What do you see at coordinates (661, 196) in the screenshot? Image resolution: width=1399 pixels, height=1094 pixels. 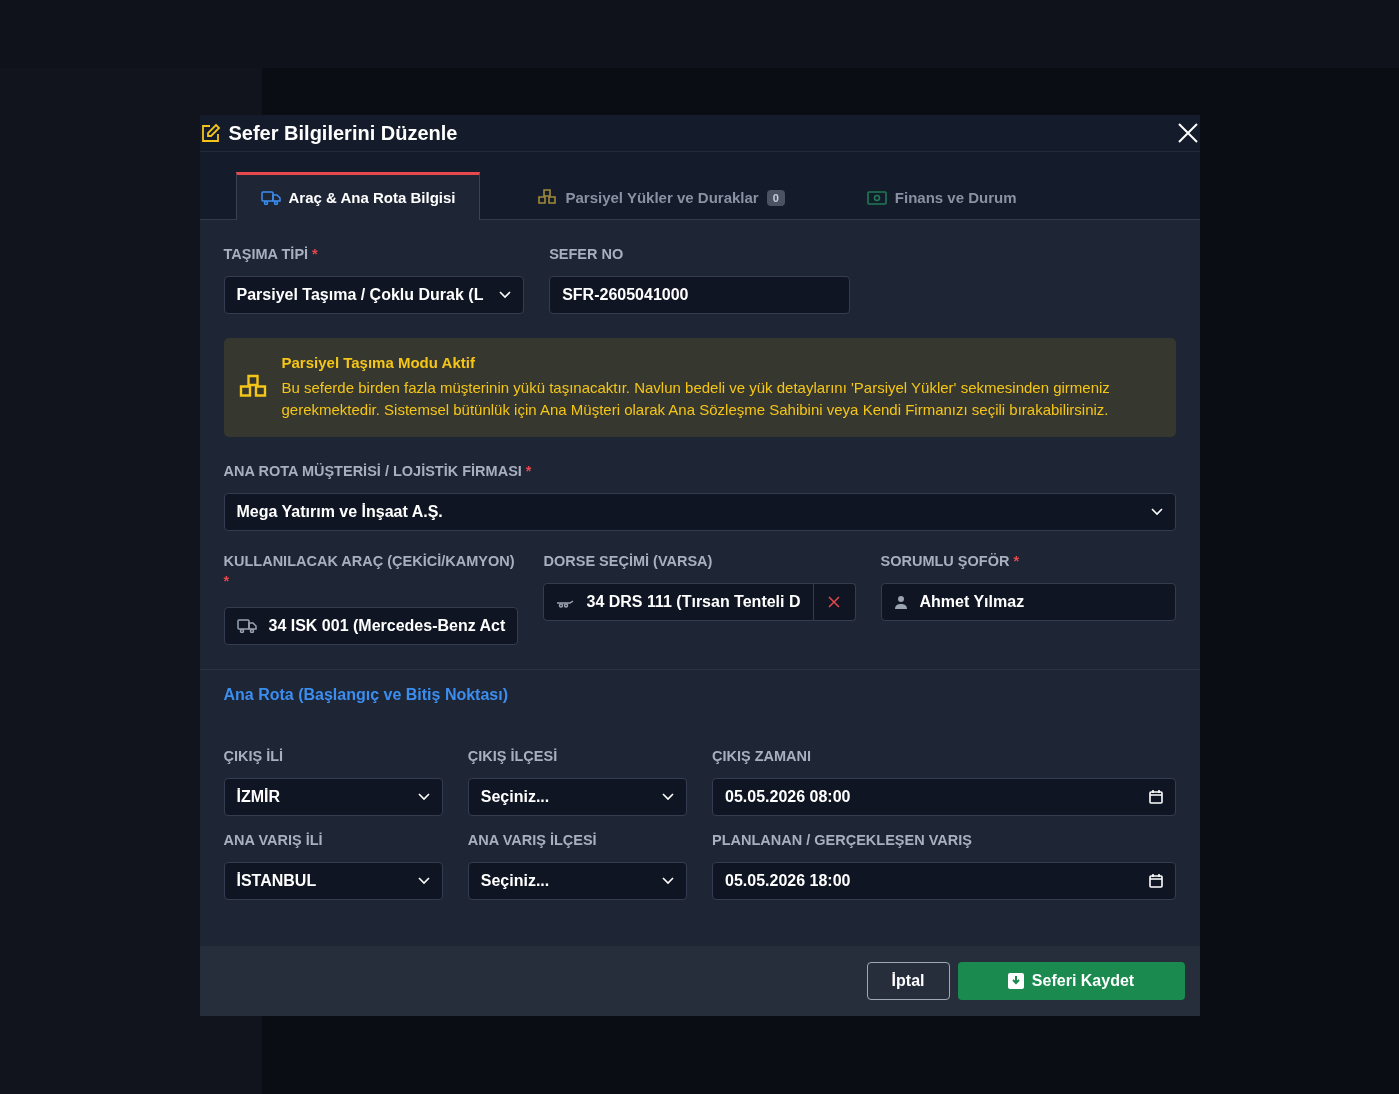 I see `tab: Parsiyel Yükler ve Duraklar 0` at bounding box center [661, 196].